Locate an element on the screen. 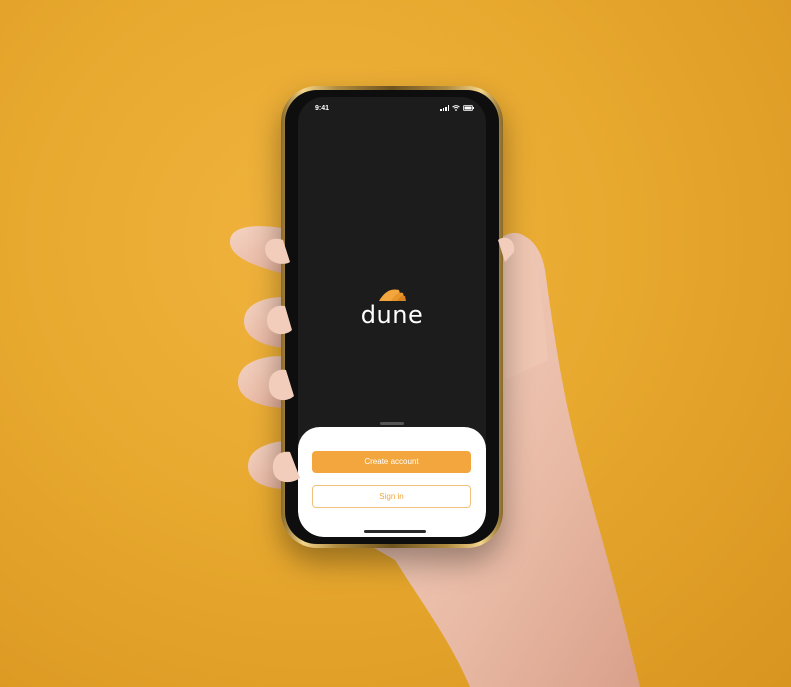 The height and width of the screenshot is (687, 791). app-name: dune is located at coordinates (392, 315).